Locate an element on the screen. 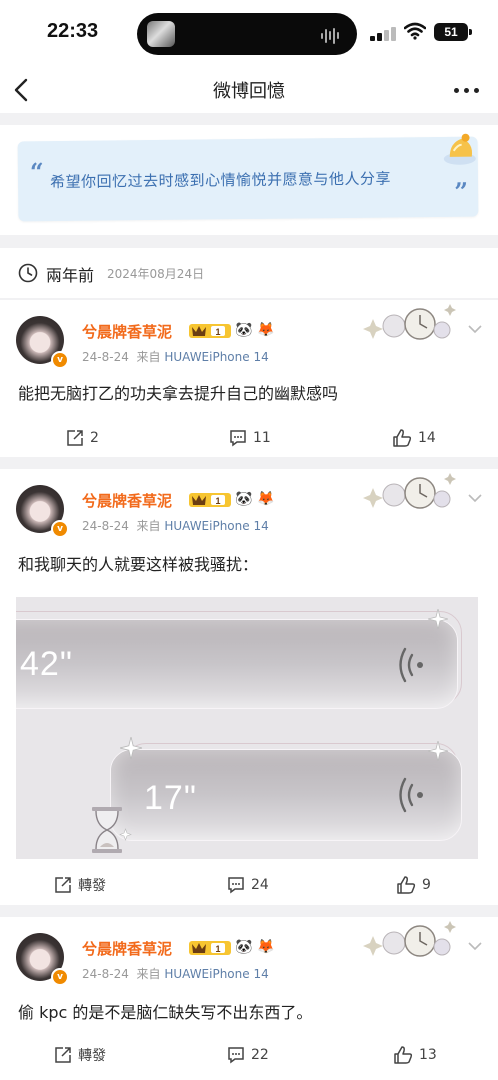 The width and height of the screenshot is (498, 1080). status-time: 22:33 is located at coordinates (73, 31).